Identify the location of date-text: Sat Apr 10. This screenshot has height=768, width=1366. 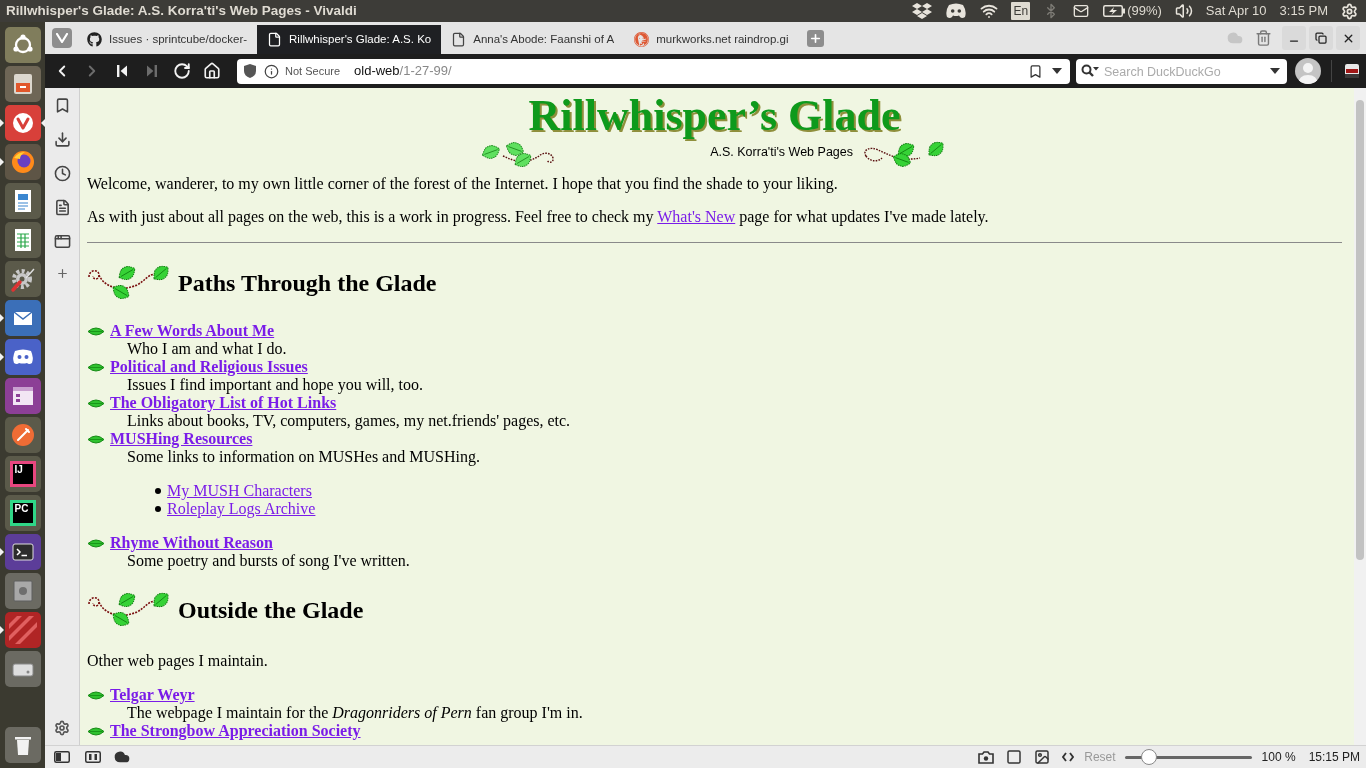
(1236, 11).